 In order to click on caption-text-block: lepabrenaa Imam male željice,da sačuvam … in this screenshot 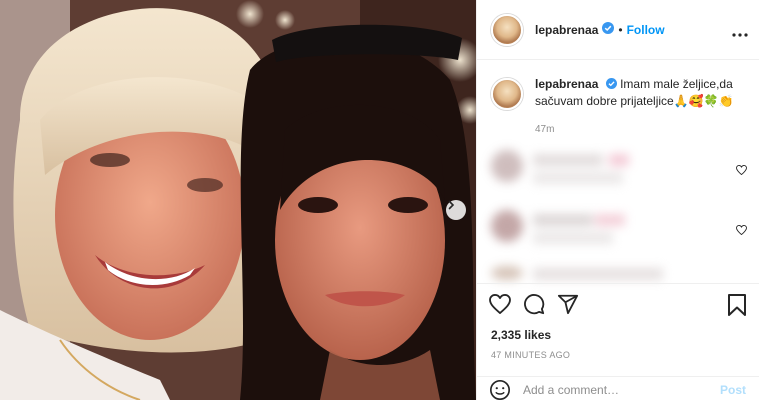, I will do `click(635, 93)`.